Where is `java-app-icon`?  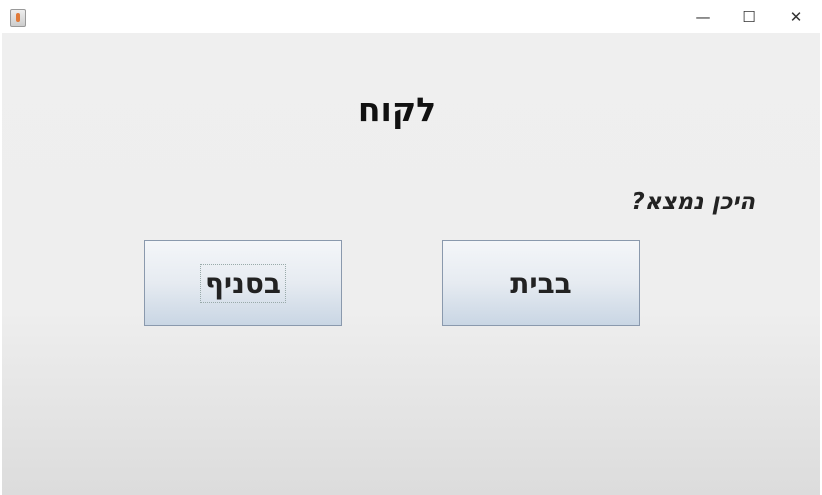 java-app-icon is located at coordinates (18, 18).